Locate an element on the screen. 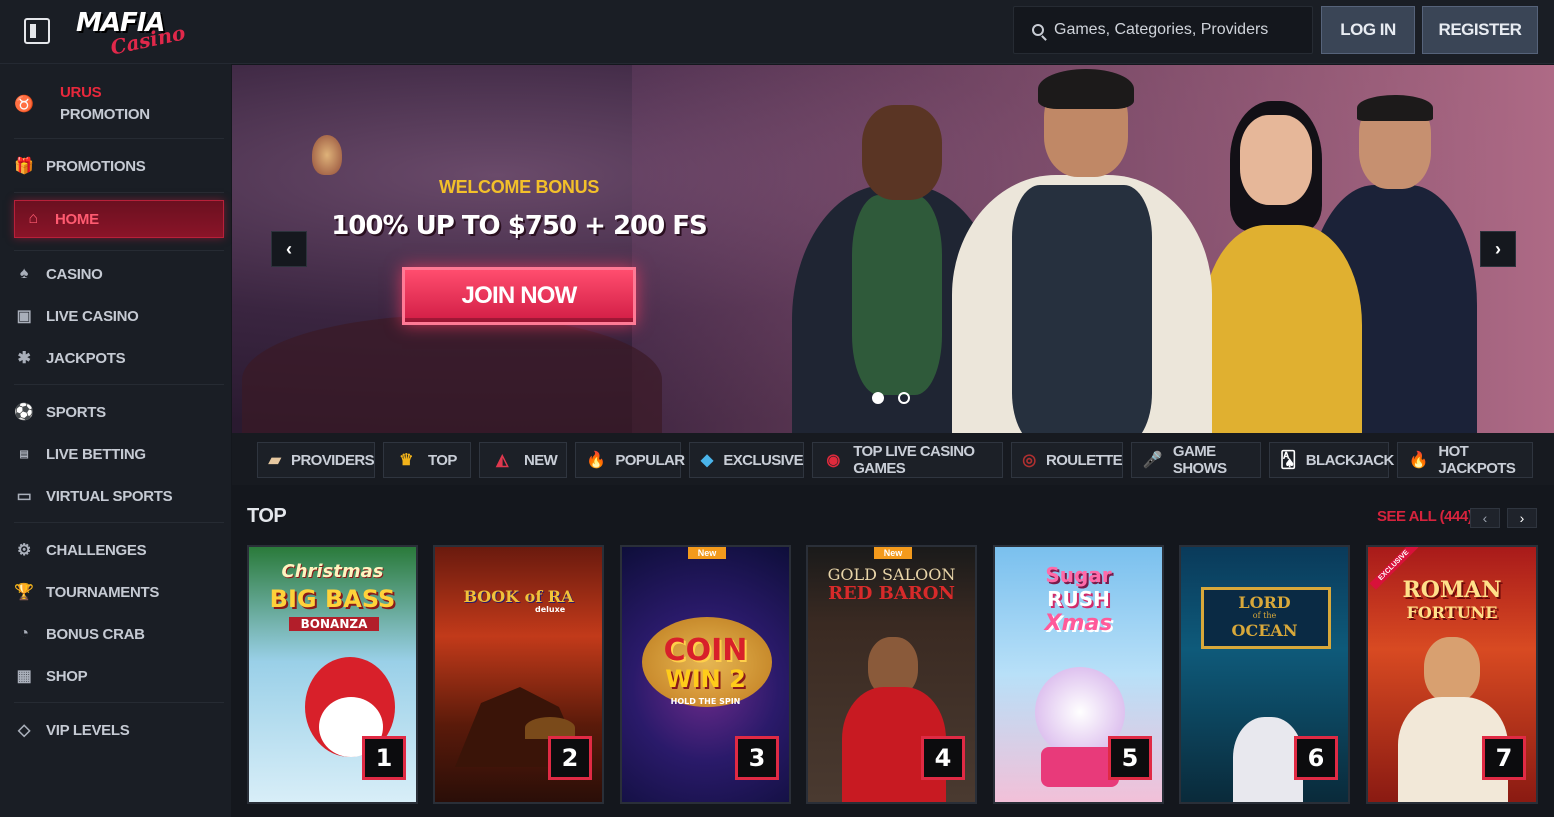 The image size is (1554, 817). sidebar-item-tournaments: 🏆 TOURNAMENTS is located at coordinates (119, 592).